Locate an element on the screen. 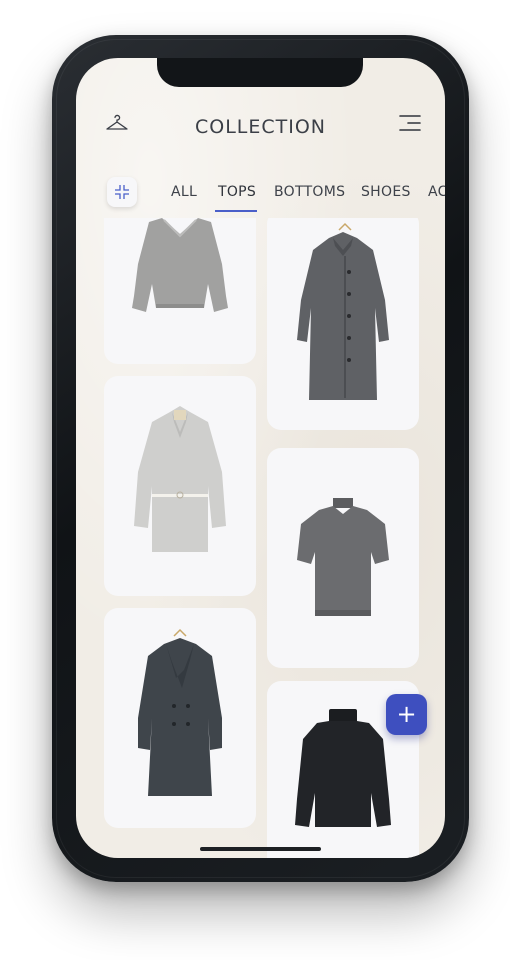 The height and width of the screenshot is (960, 510). dark-grey-coat-image is located at coordinates (180, 712).